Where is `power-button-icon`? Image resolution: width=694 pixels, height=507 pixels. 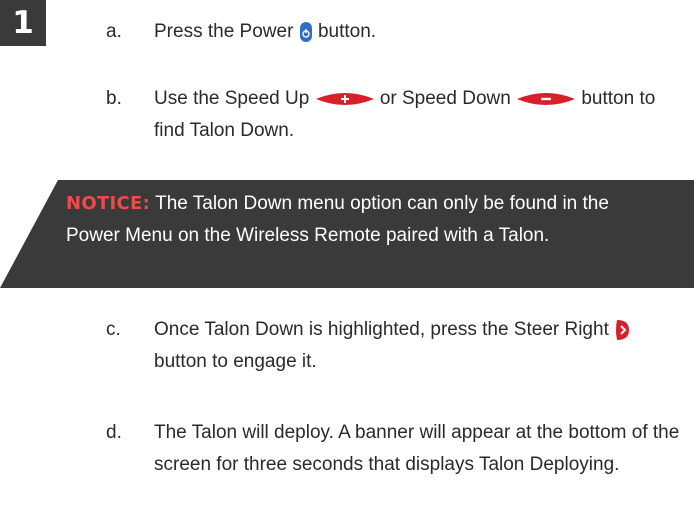 power-button-icon is located at coordinates (306, 32).